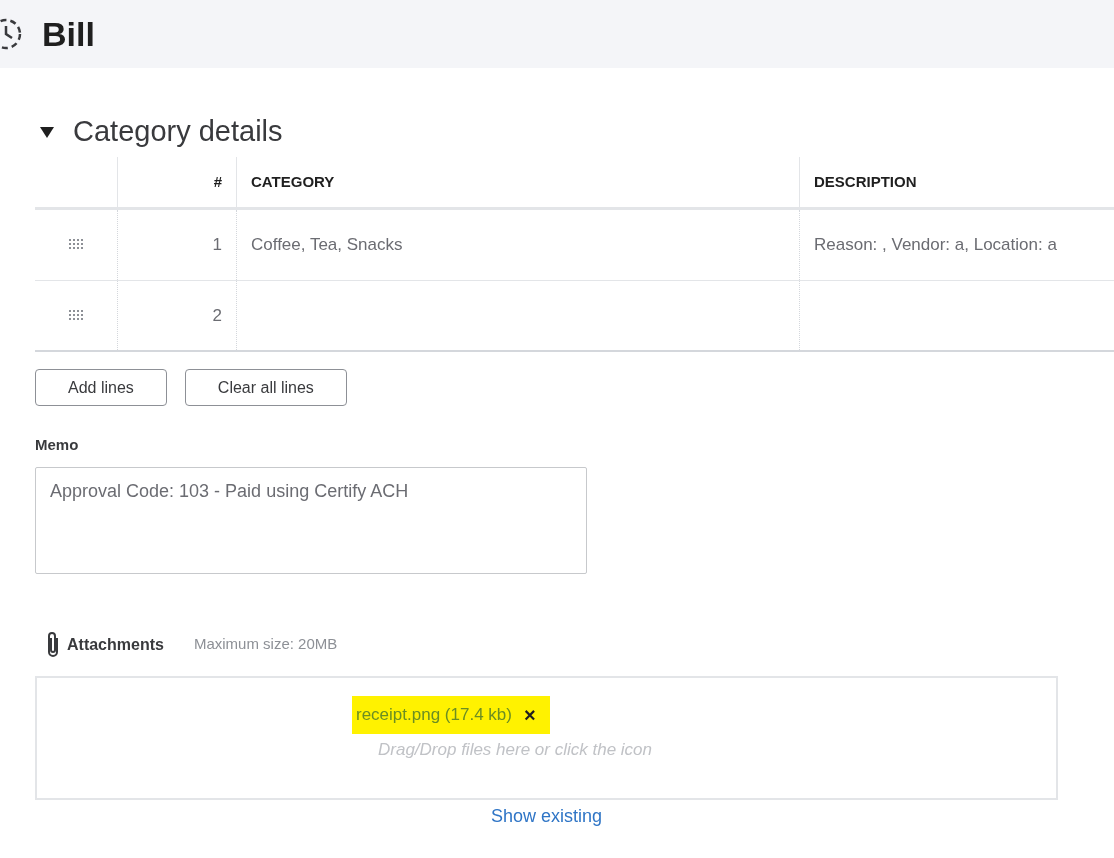  What do you see at coordinates (101, 387) in the screenshot?
I see `add-lines-button: Add lines` at bounding box center [101, 387].